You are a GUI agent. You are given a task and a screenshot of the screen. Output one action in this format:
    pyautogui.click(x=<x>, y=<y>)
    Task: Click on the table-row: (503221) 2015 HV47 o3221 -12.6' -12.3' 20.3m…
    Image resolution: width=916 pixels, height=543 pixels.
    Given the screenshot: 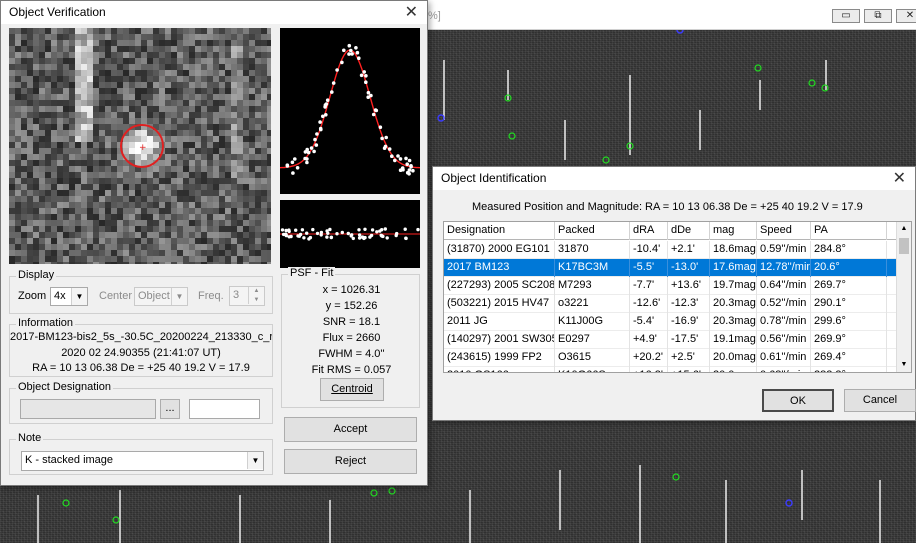 What is the action you would take?
    pyautogui.click(x=670, y=304)
    